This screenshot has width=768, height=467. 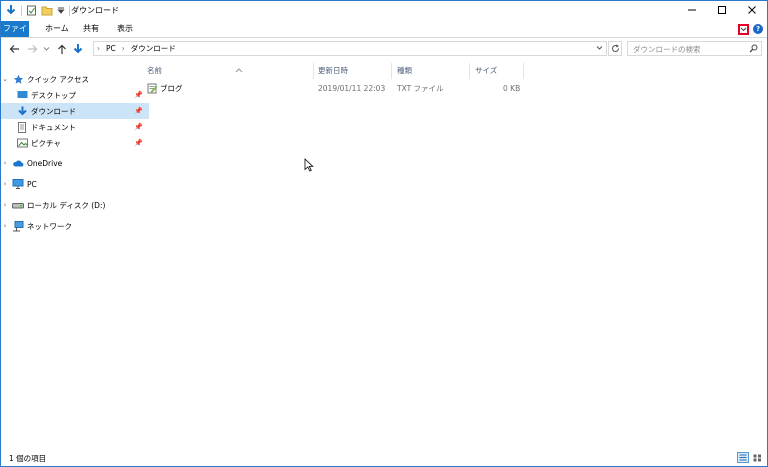 What do you see at coordinates (512, 88) in the screenshot?
I see `file-size: 0 KB` at bounding box center [512, 88].